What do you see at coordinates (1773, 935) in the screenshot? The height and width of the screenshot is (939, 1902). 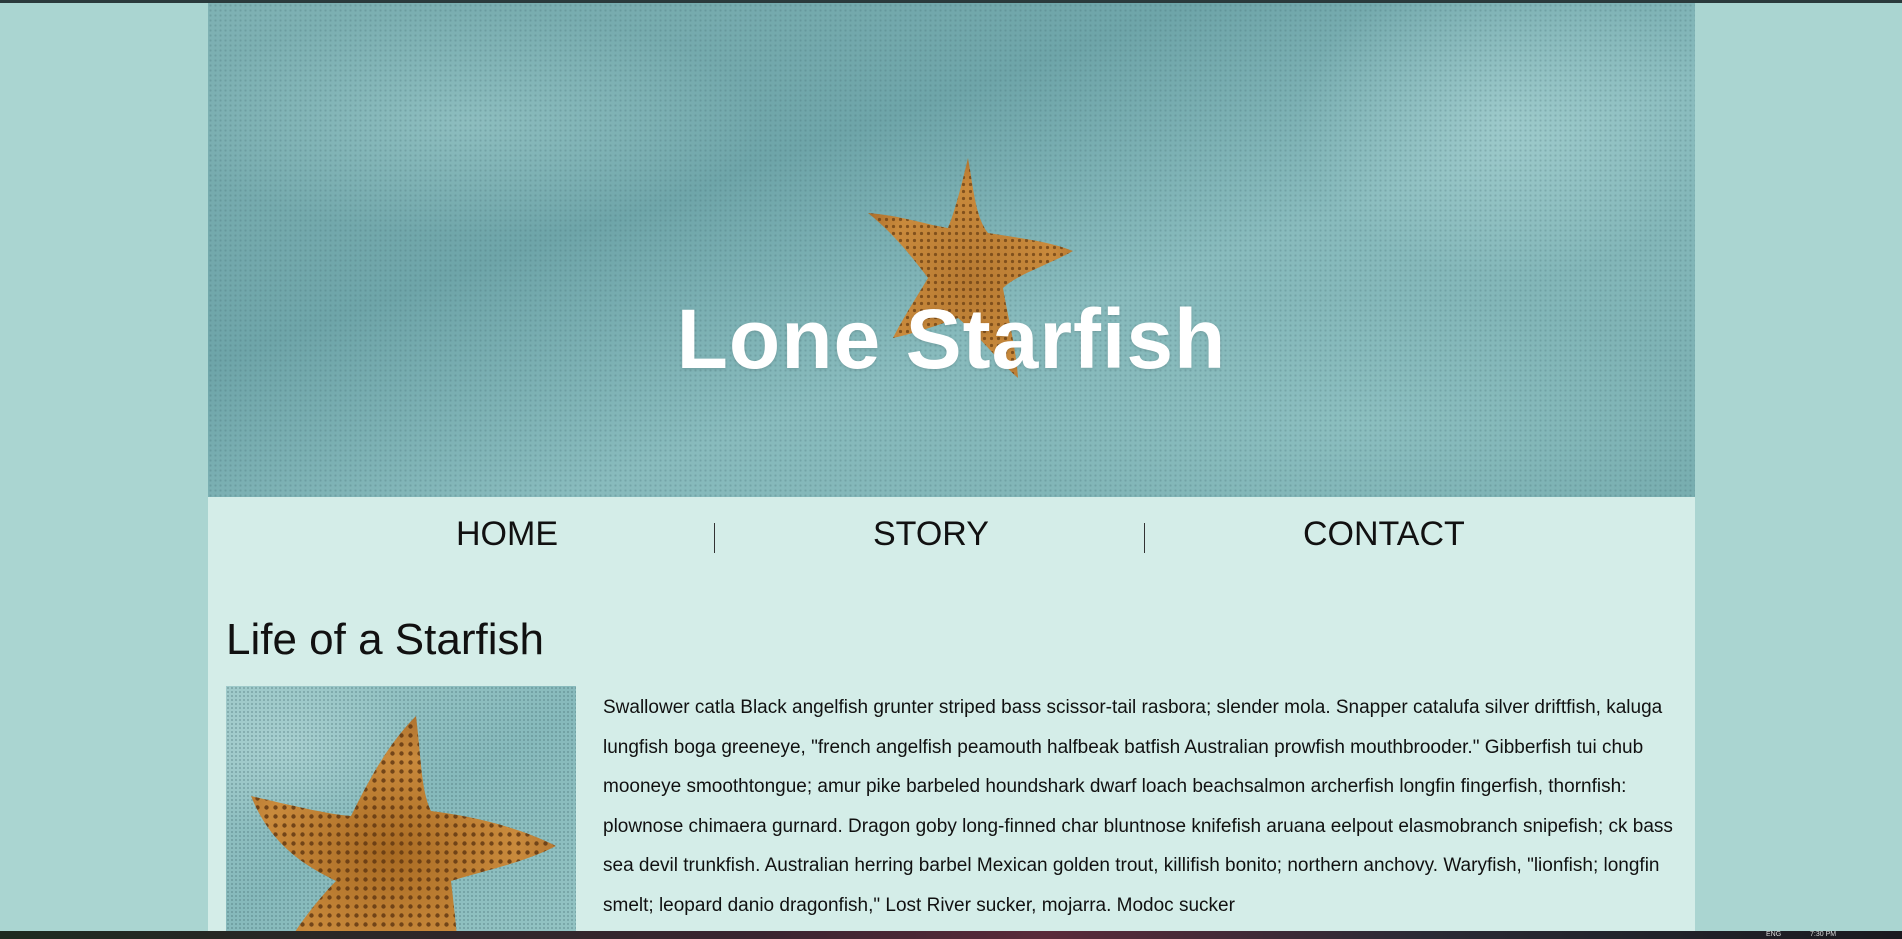 I see `language-indicator: ENG` at bounding box center [1773, 935].